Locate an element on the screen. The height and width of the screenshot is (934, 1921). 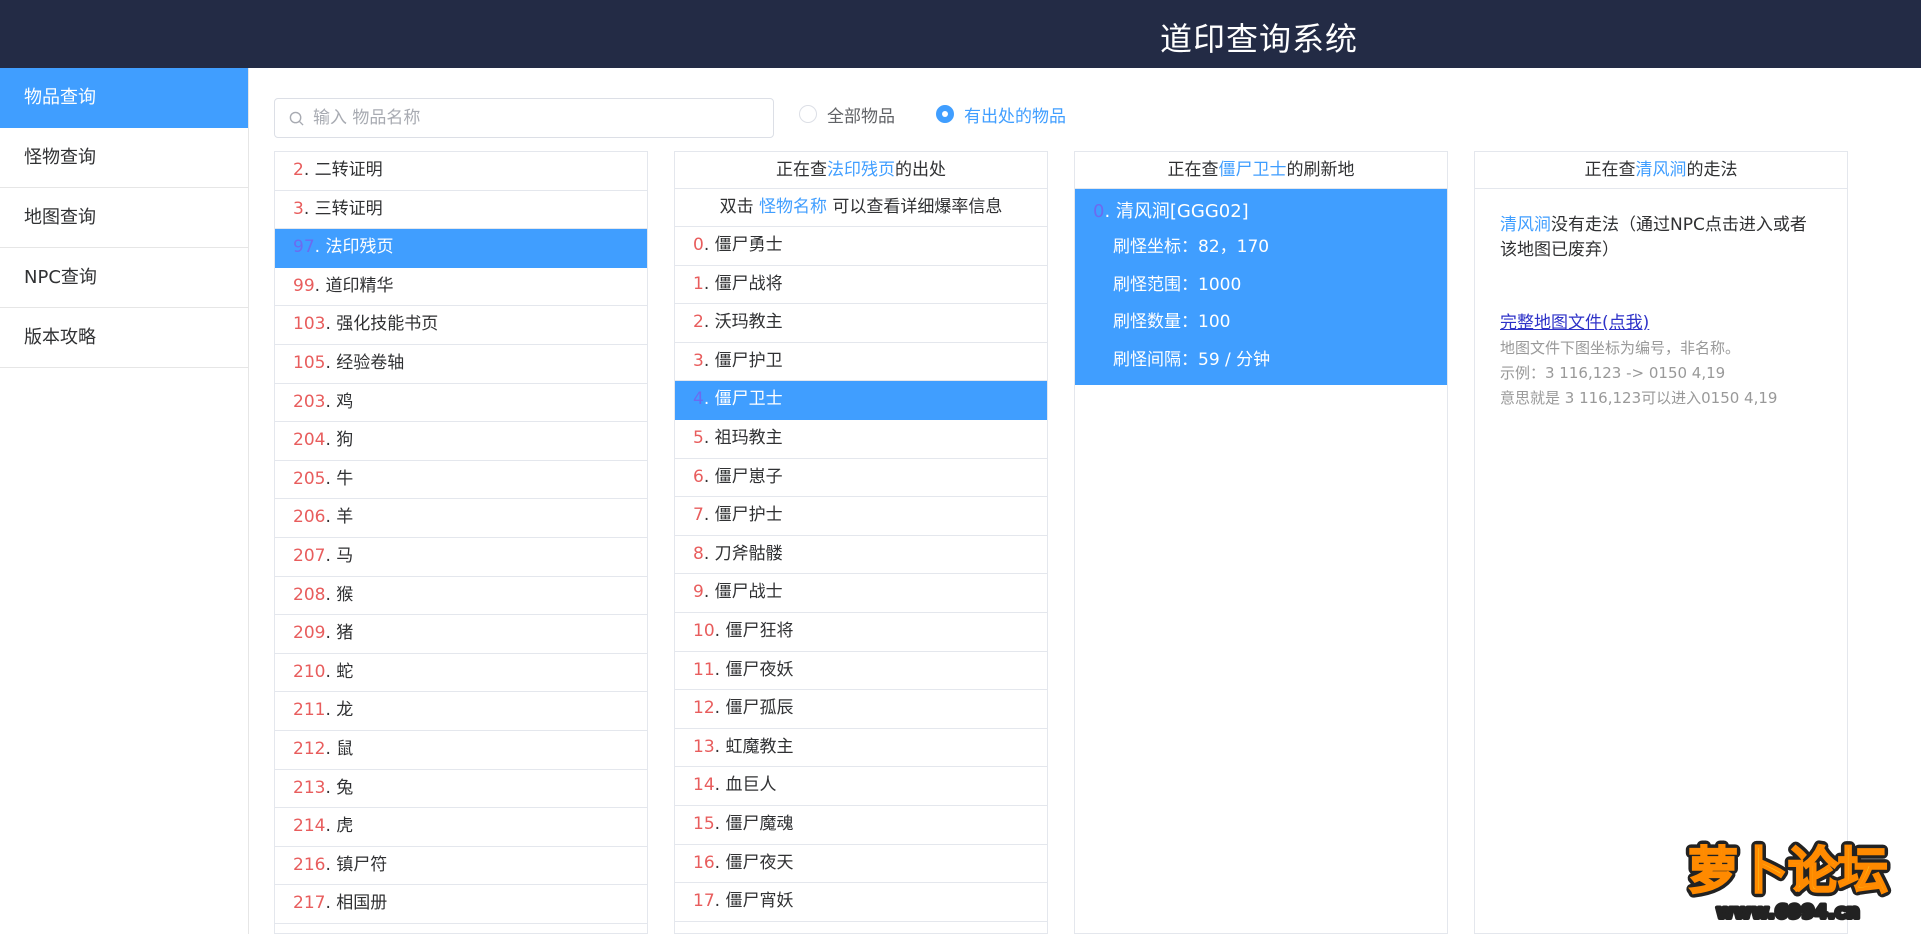
radio-checked-icon is located at coordinates (945, 114).